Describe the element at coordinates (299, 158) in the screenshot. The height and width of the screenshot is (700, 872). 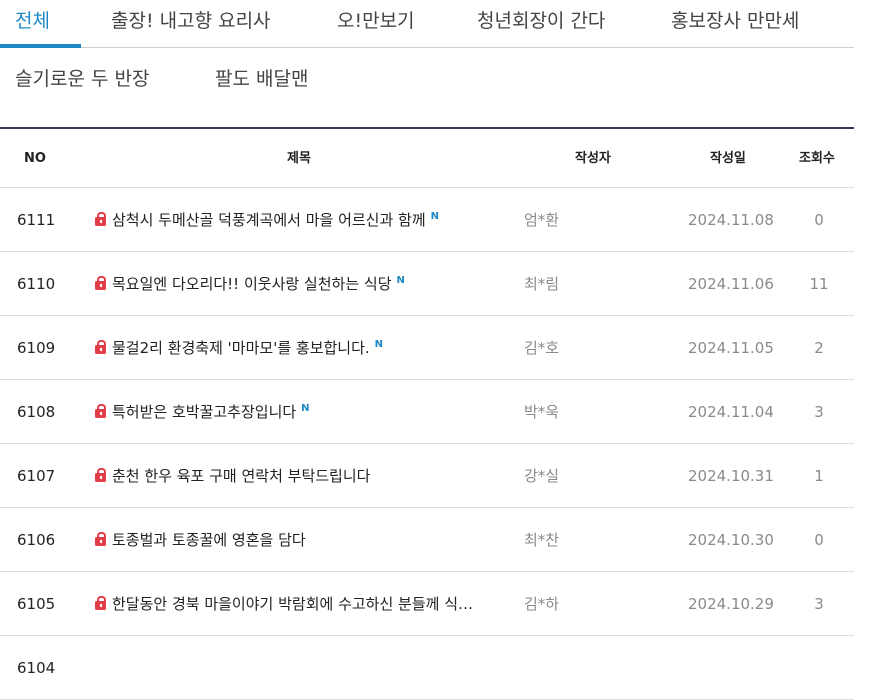
I see `header-title: 제목` at that location.